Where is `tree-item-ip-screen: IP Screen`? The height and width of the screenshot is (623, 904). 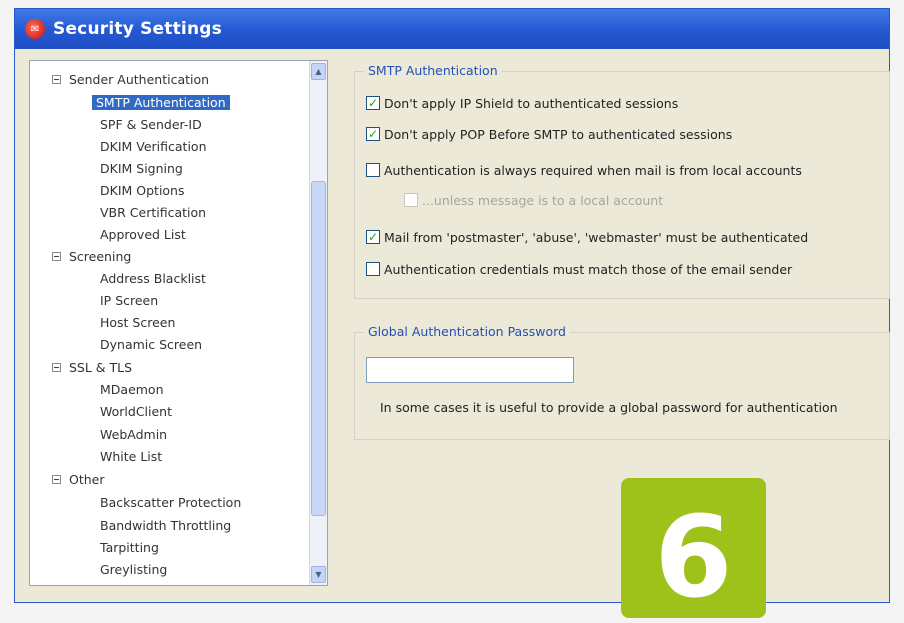 tree-item-ip-screen: IP Screen is located at coordinates (129, 300).